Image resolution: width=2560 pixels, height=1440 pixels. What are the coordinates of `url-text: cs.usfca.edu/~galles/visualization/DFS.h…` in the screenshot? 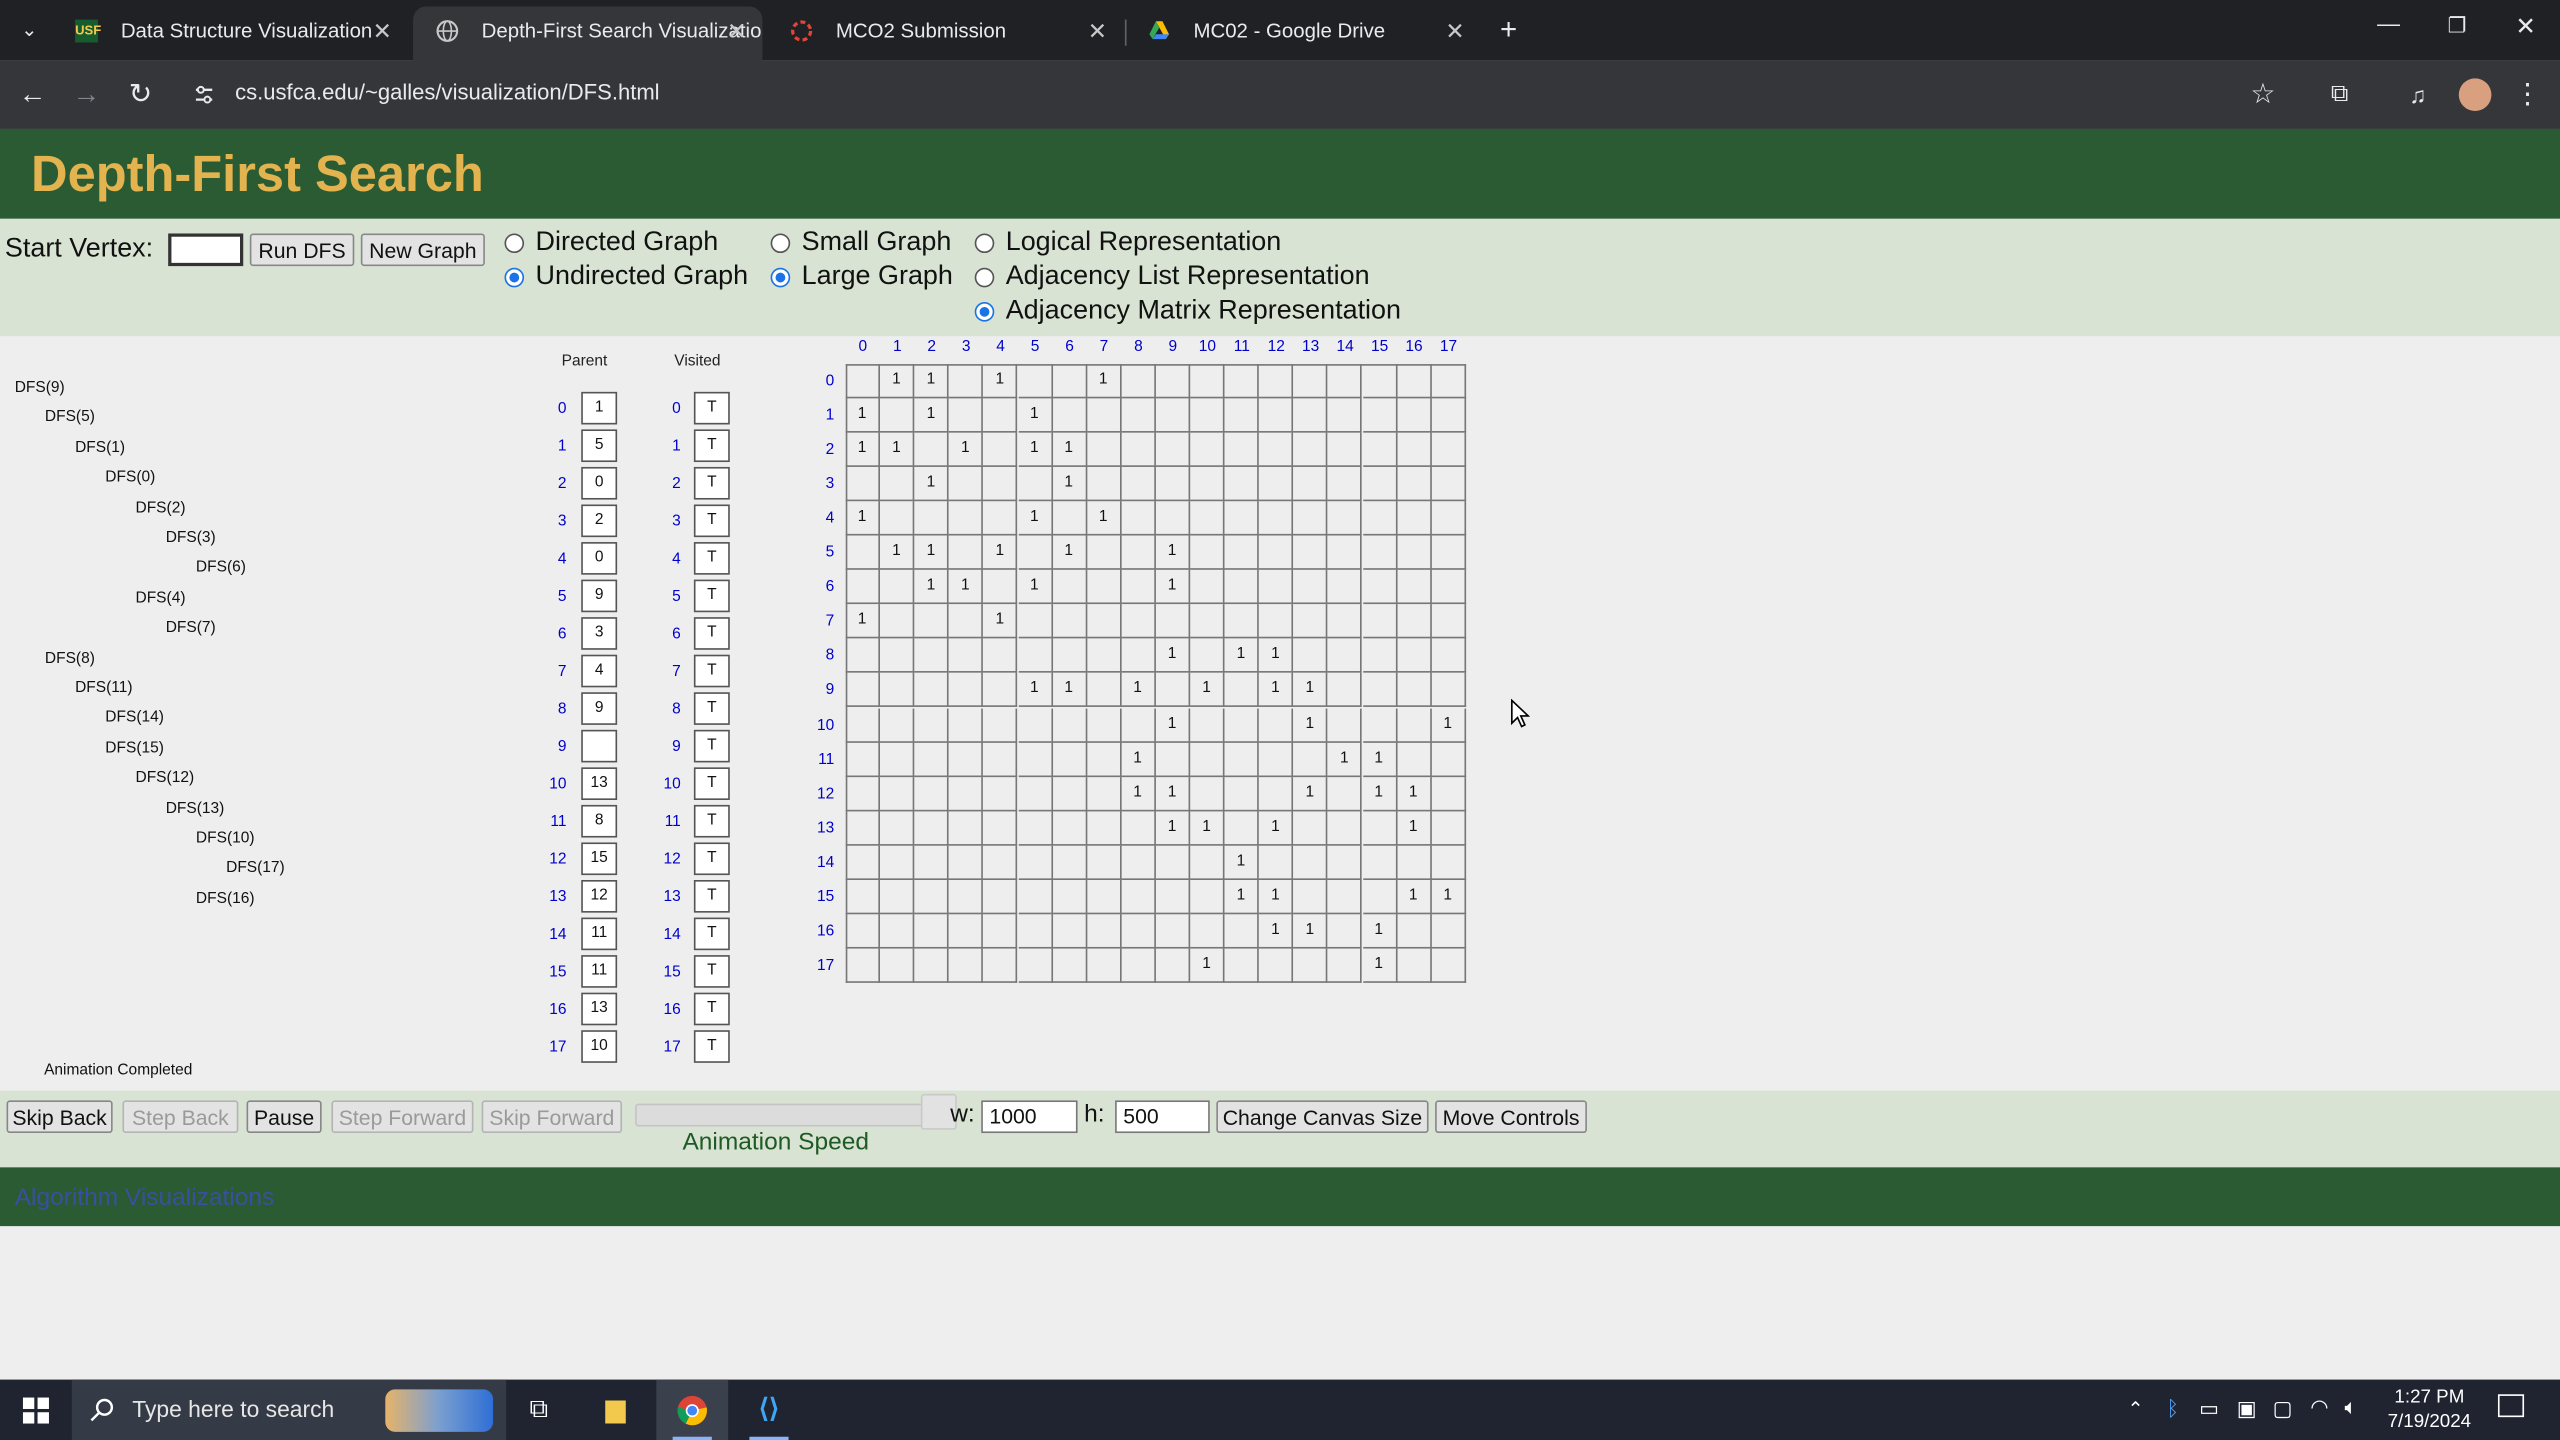 It's located at (447, 92).